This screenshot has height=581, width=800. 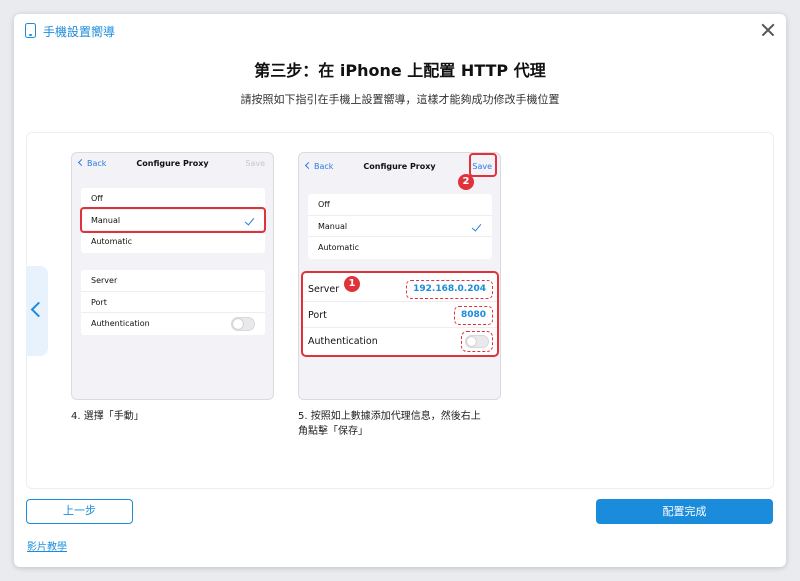 I want to click on proxy-fields-group: Server Port Authentication, so click(x=173, y=302).